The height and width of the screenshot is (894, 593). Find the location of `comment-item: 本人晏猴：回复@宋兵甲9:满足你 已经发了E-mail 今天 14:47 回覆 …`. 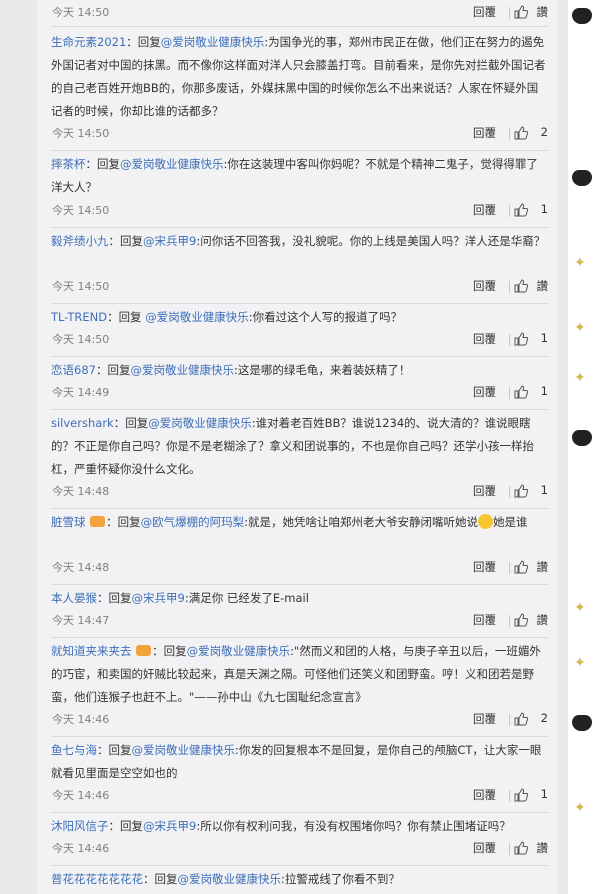

comment-item: 本人晏猴：回复@宋兵甲9:满足你 已经发了E-mail 今天 14:47 回覆 … is located at coordinates (299, 611).